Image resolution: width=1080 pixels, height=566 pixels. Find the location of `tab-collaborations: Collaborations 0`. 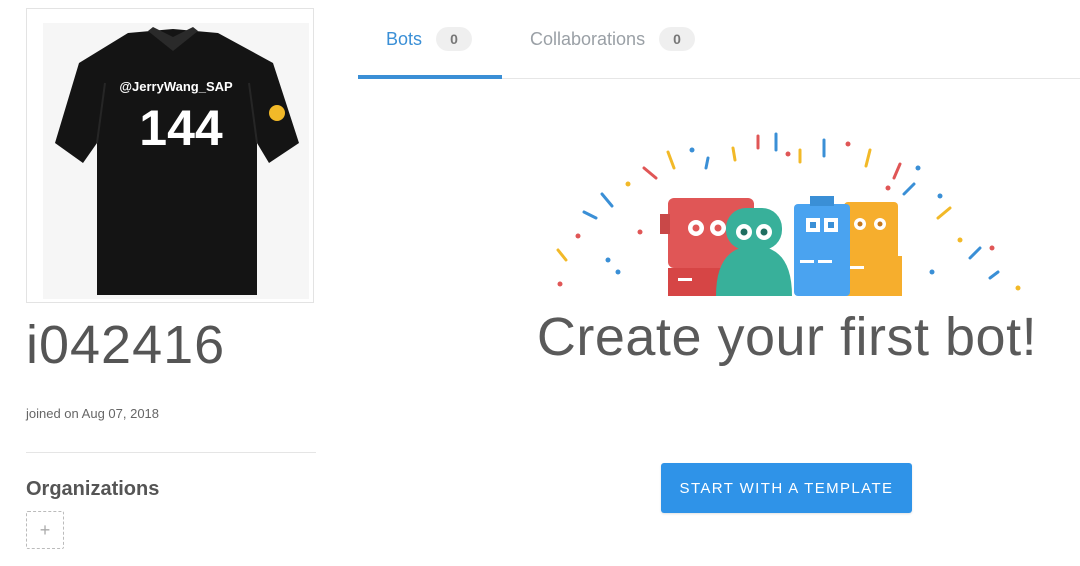

tab-collaborations: Collaborations 0 is located at coordinates (625, 39).